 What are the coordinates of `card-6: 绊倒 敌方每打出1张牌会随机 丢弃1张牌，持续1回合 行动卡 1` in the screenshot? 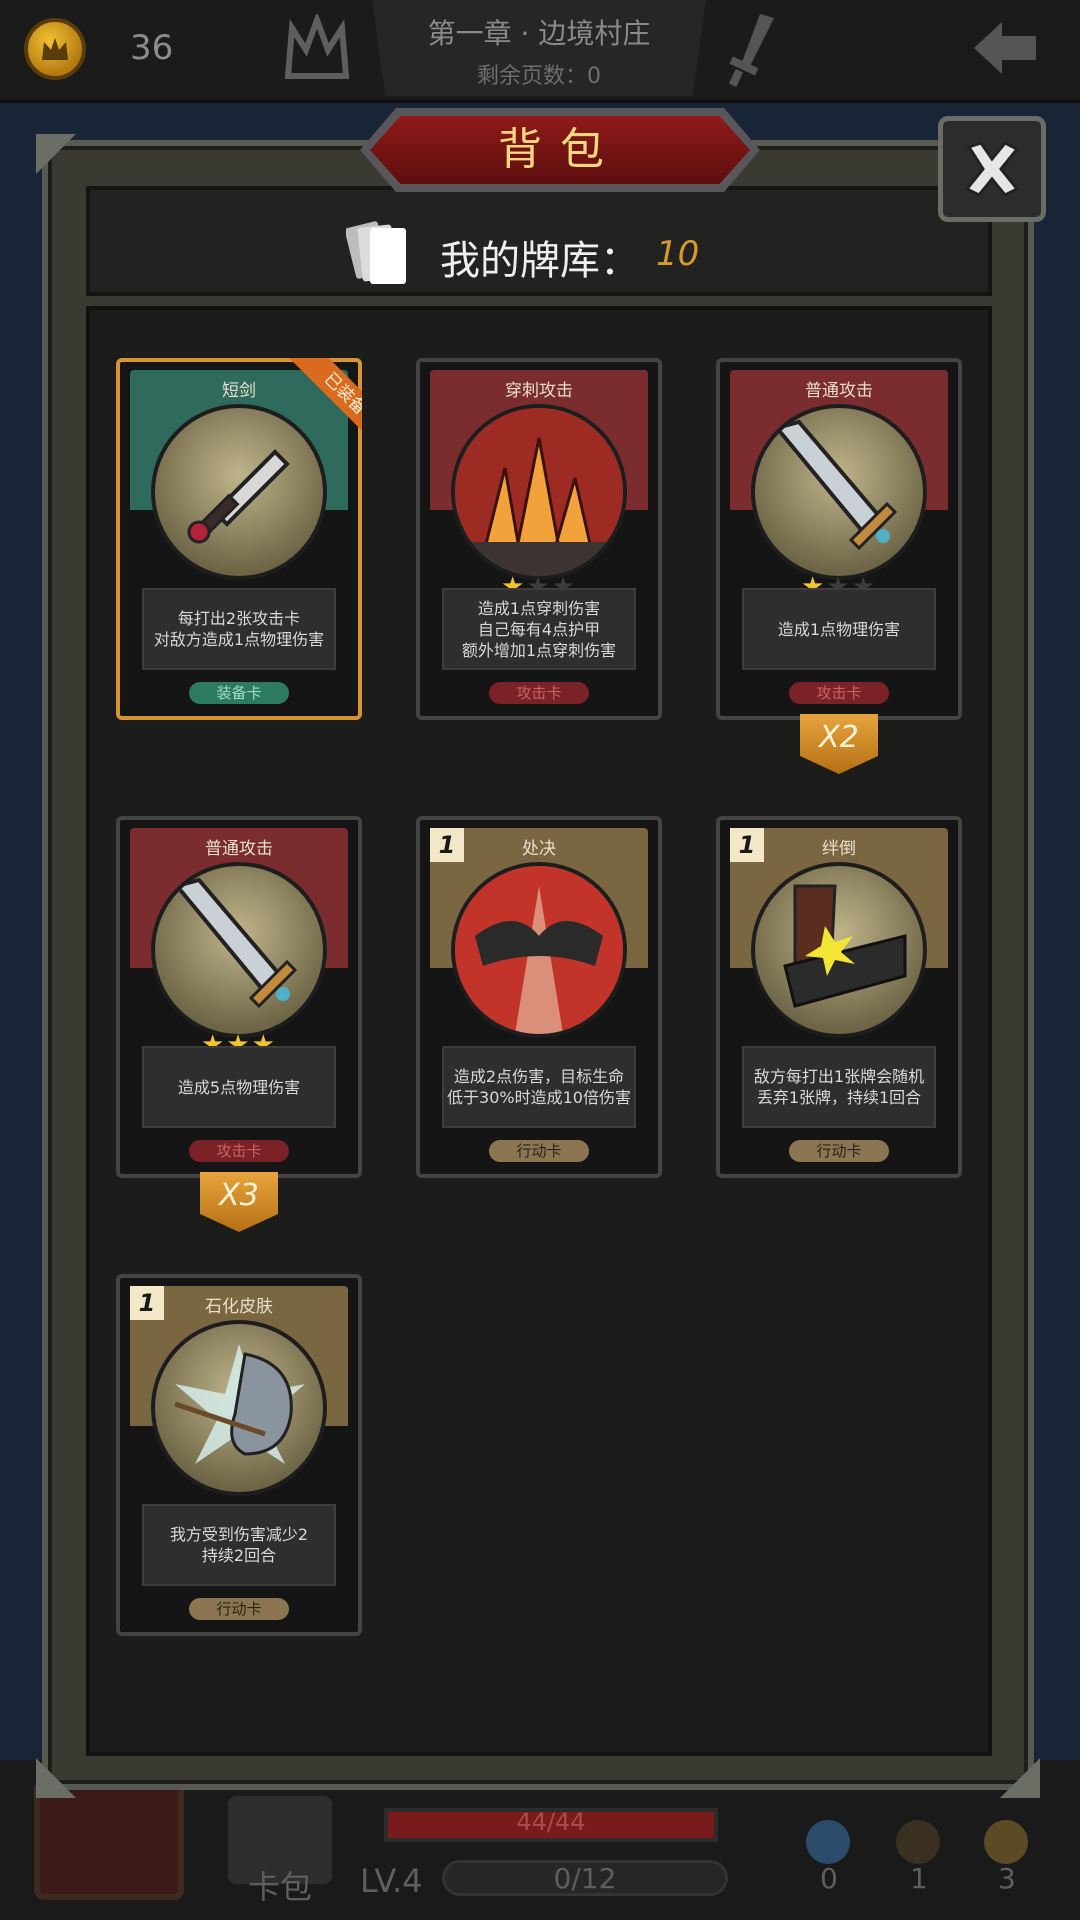 It's located at (839, 997).